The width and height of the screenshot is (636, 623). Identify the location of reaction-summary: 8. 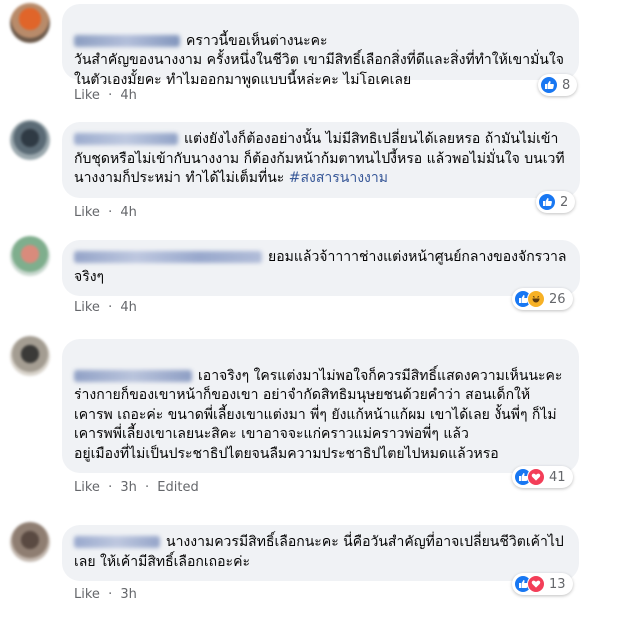
(558, 85).